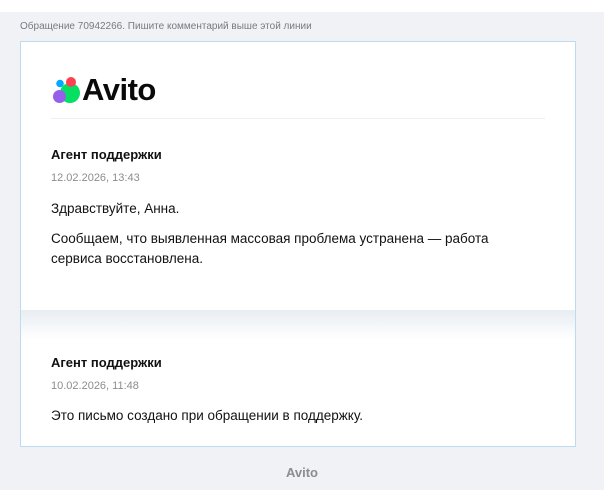 Image resolution: width=604 pixels, height=490 pixels. Describe the element at coordinates (302, 472) in the screenshot. I see `footer-brand: Avito` at that location.